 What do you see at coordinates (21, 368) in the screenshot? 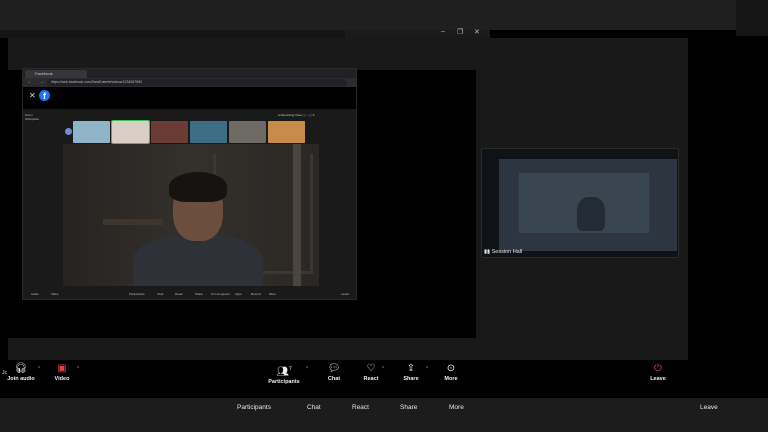
I see `headphones-icon: 🎧︎` at bounding box center [21, 368].